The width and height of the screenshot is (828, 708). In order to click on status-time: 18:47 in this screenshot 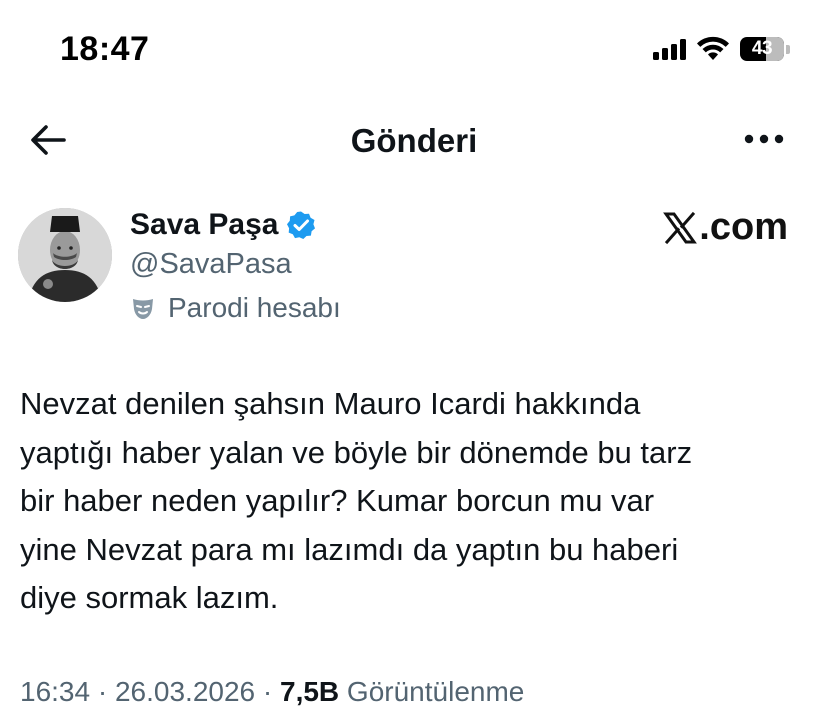, I will do `click(105, 49)`.